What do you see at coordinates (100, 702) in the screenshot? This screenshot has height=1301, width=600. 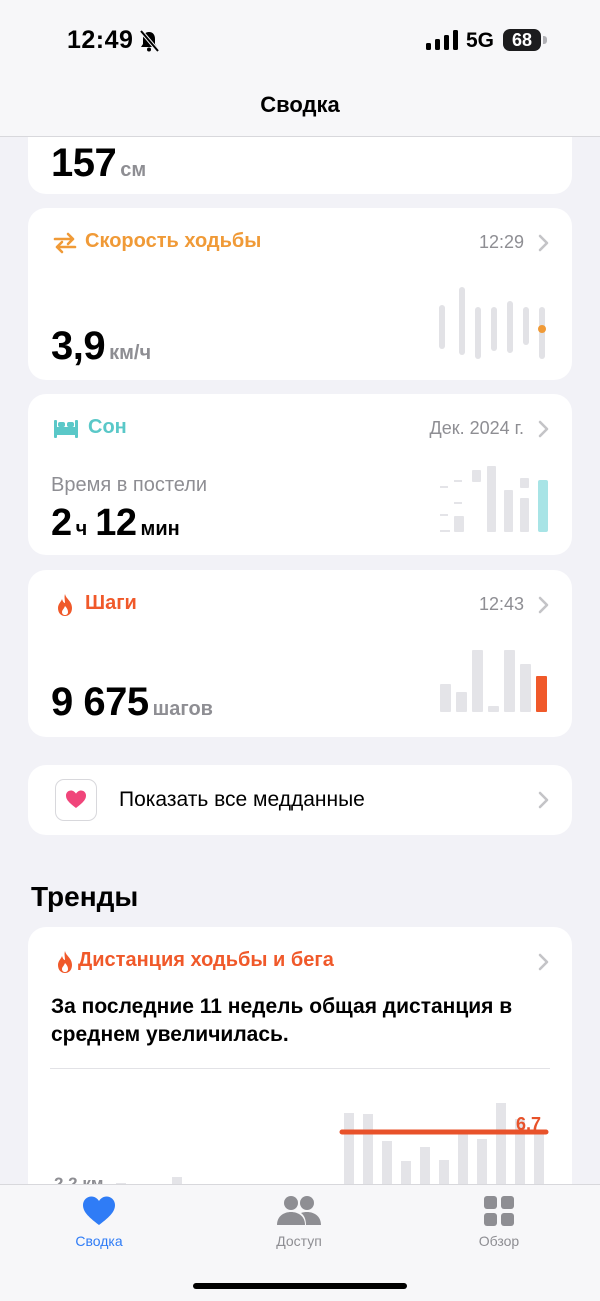 I see `steps-value: 9 675` at bounding box center [100, 702].